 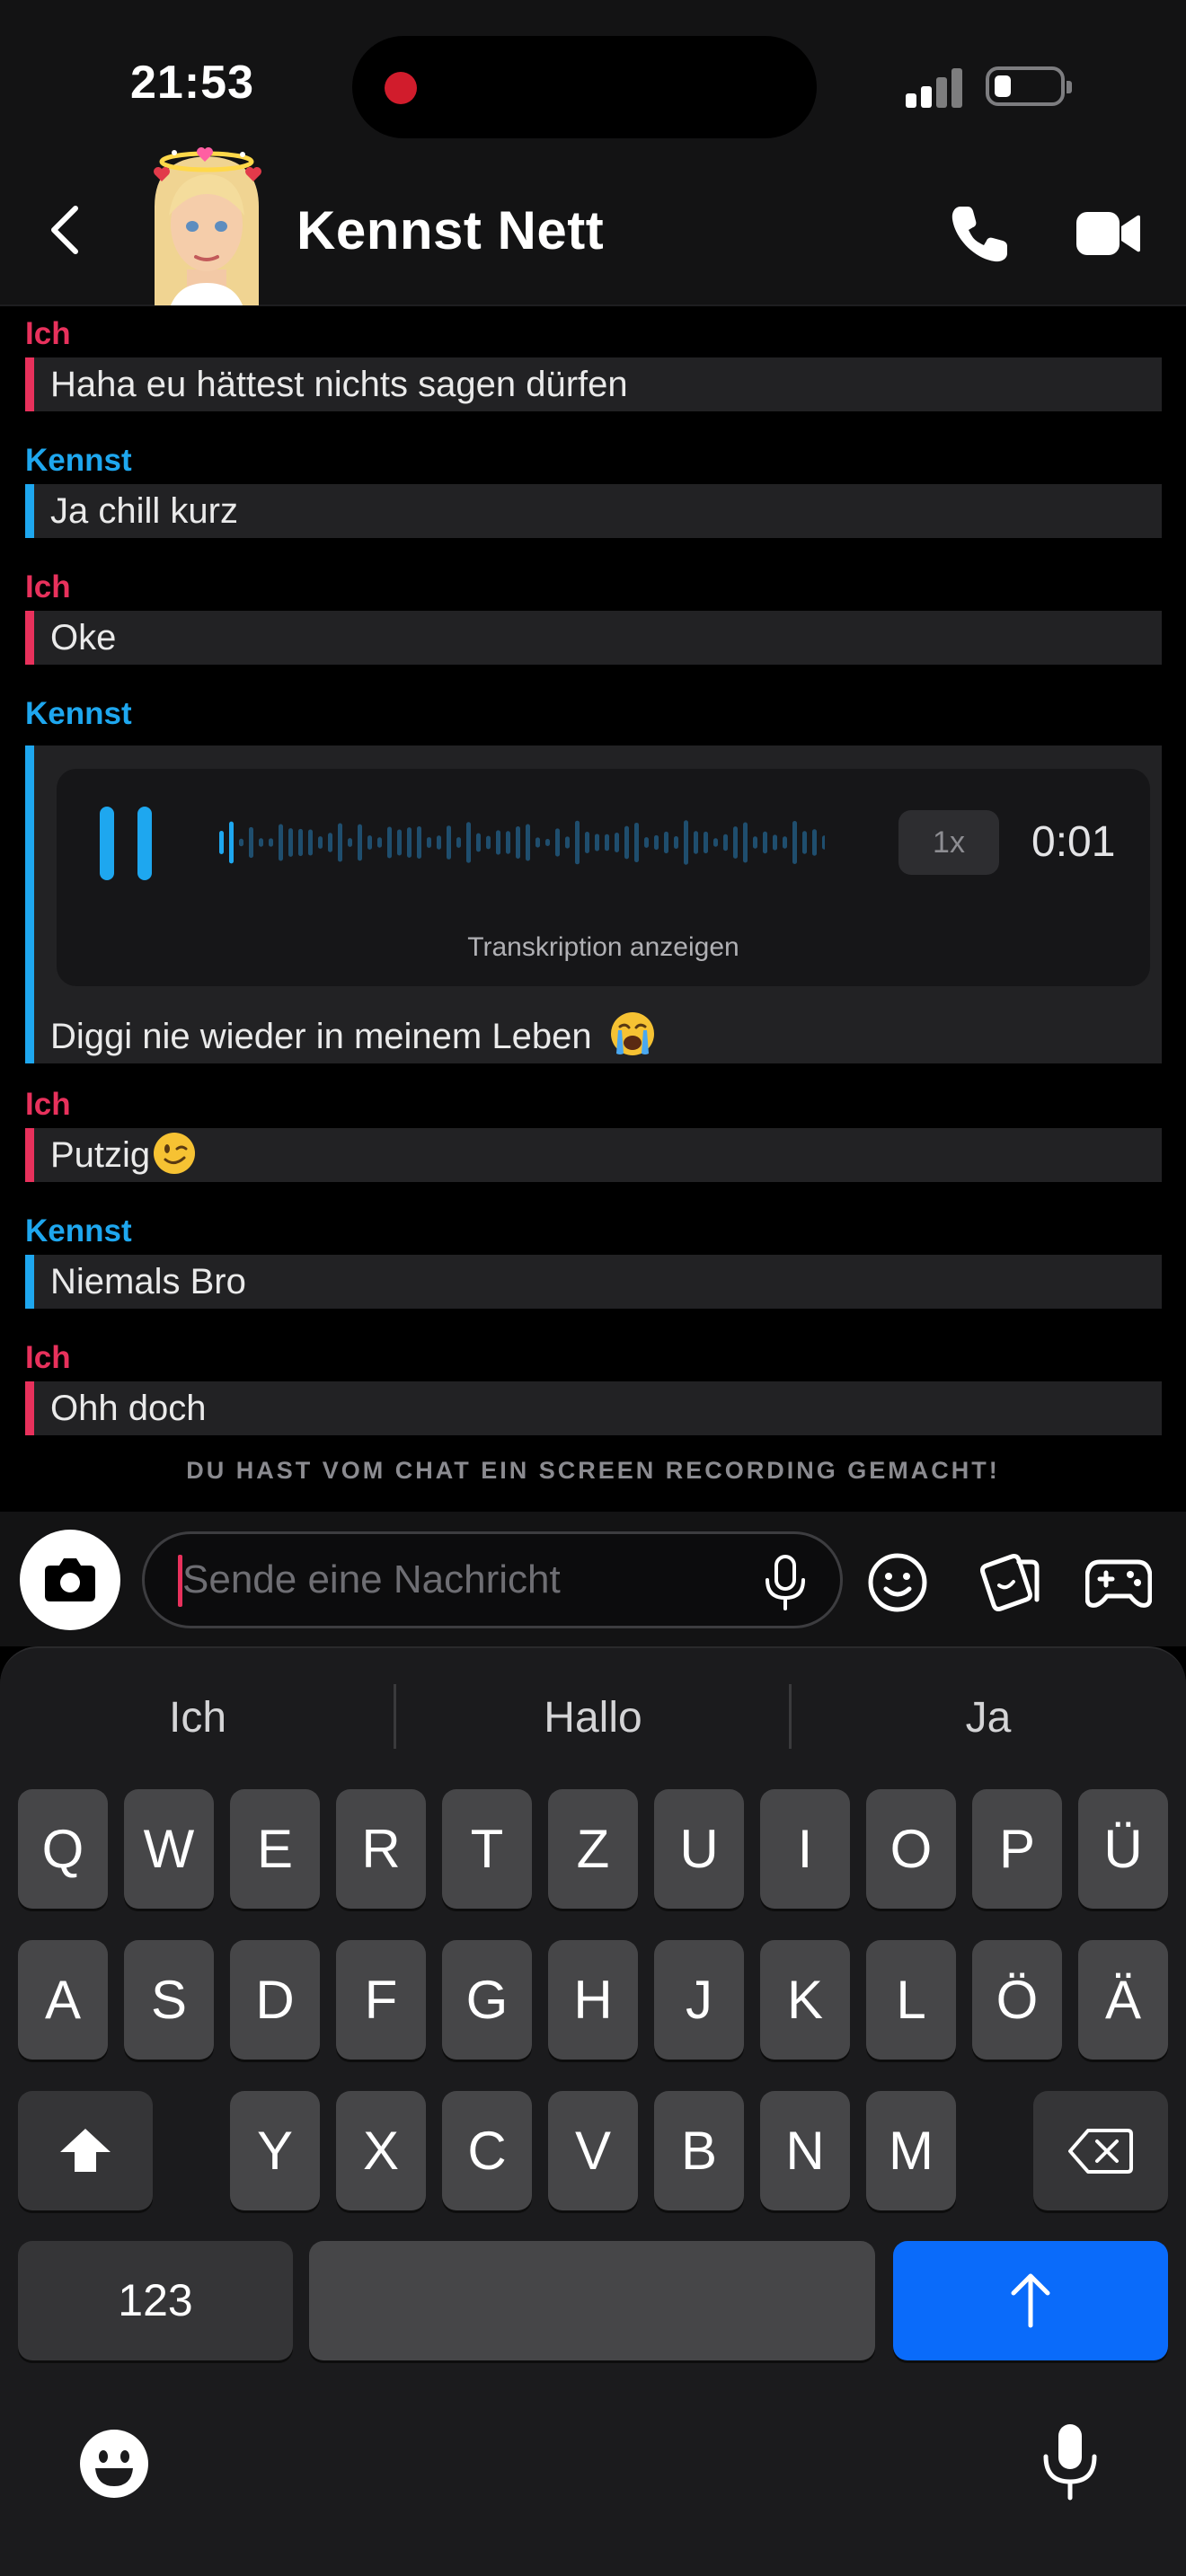 What do you see at coordinates (180, 1581) in the screenshot?
I see `text-cursor` at bounding box center [180, 1581].